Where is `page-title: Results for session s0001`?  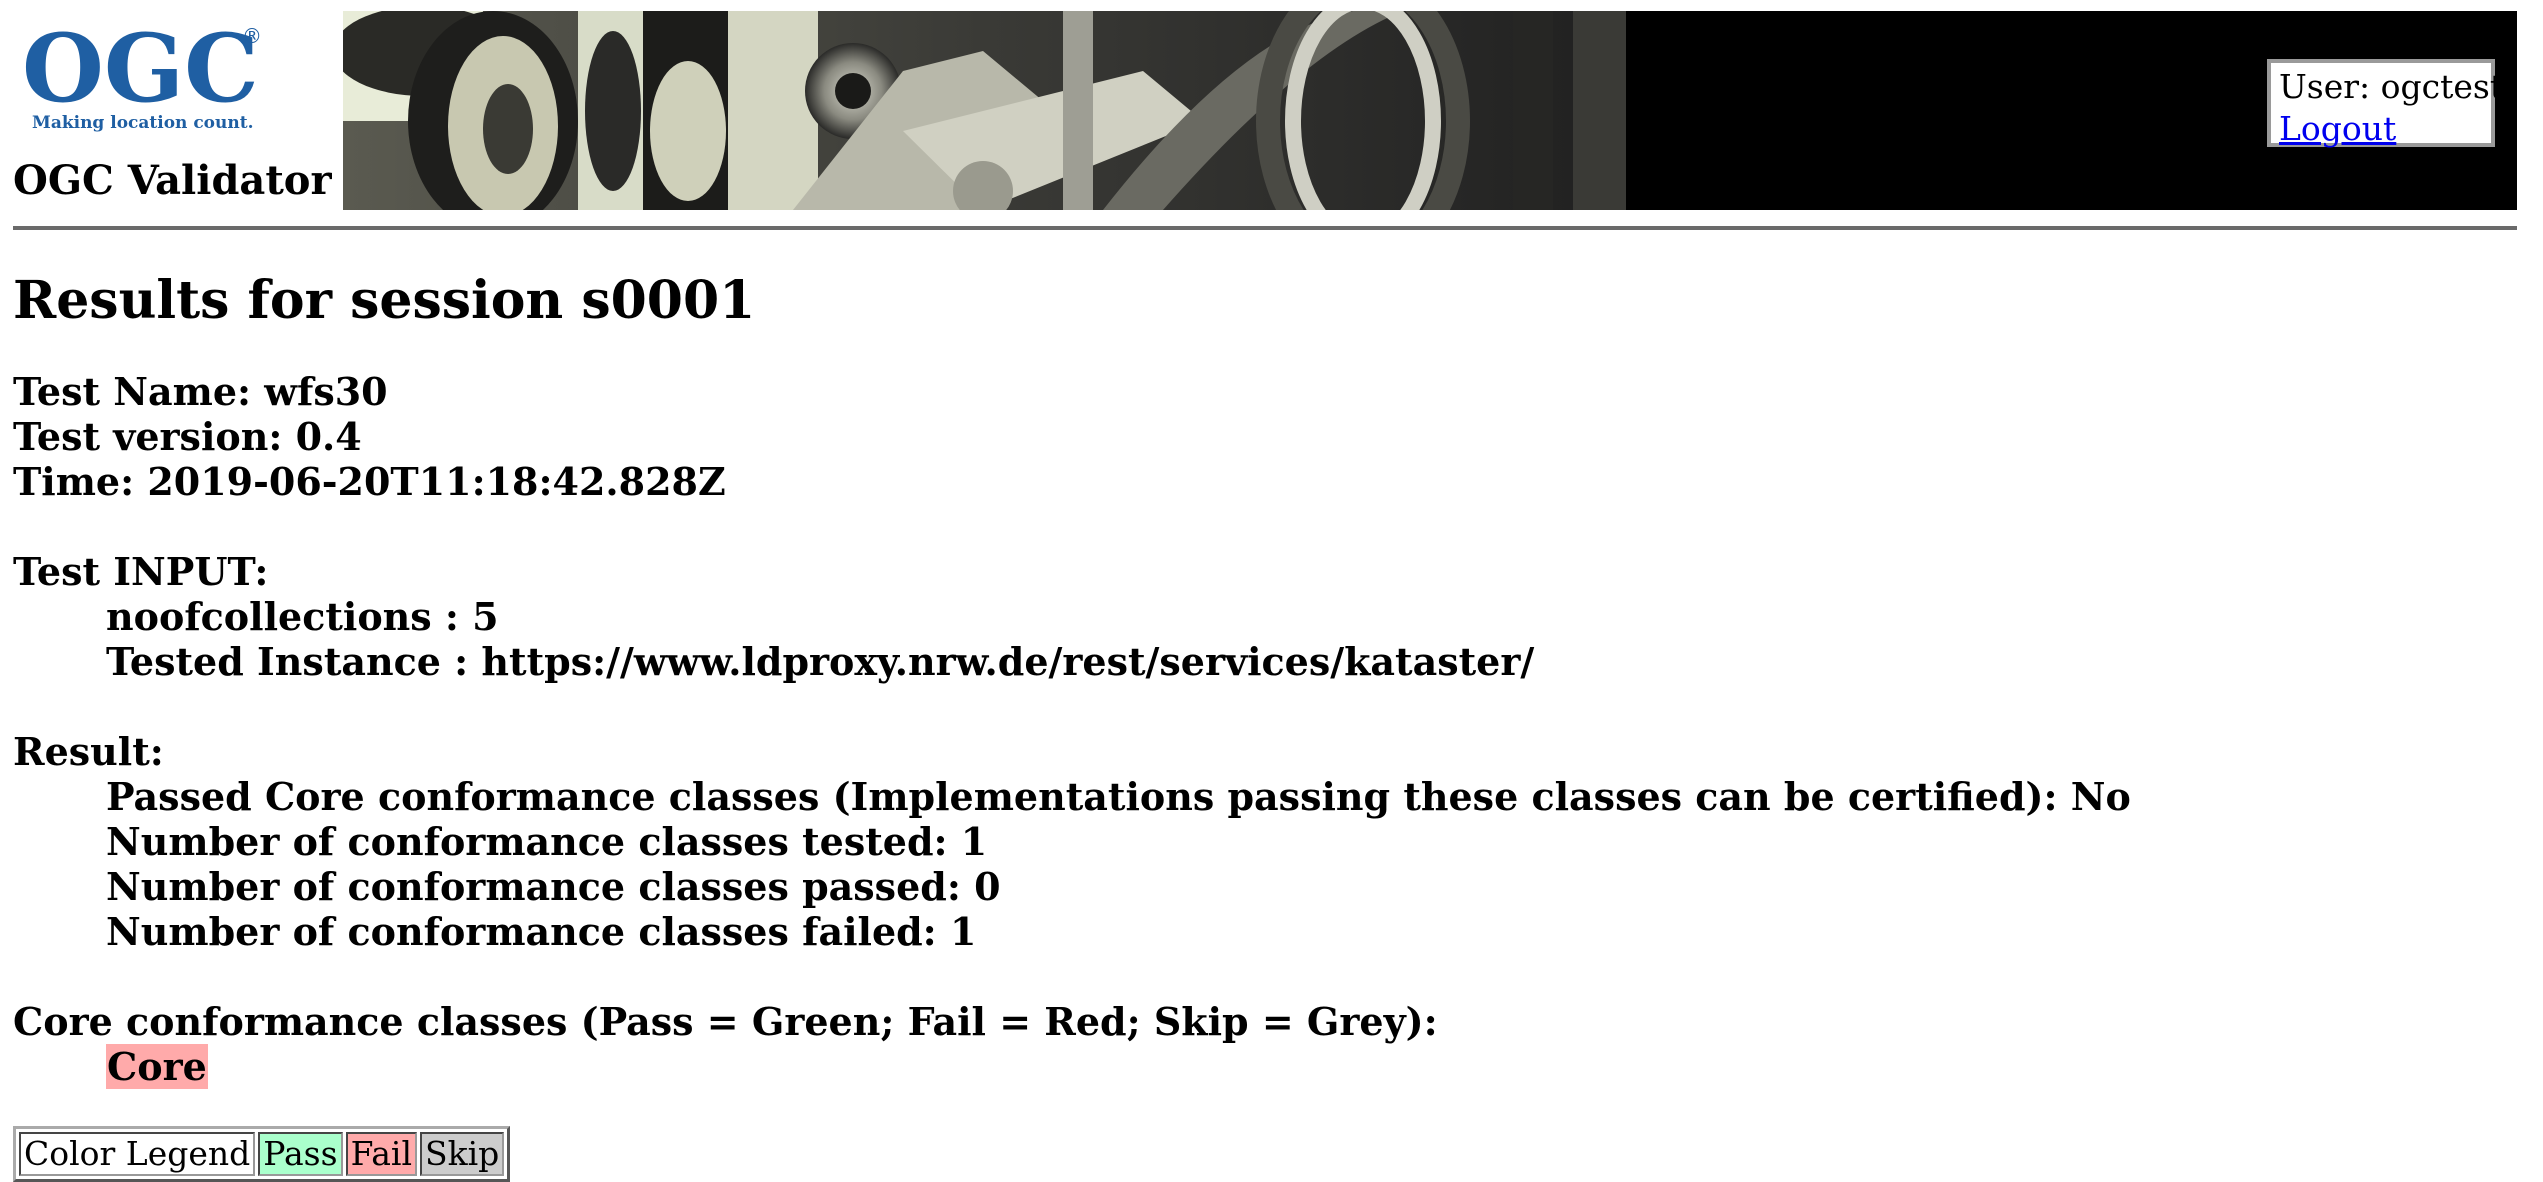
page-title: Results for session s0001 is located at coordinates (384, 300).